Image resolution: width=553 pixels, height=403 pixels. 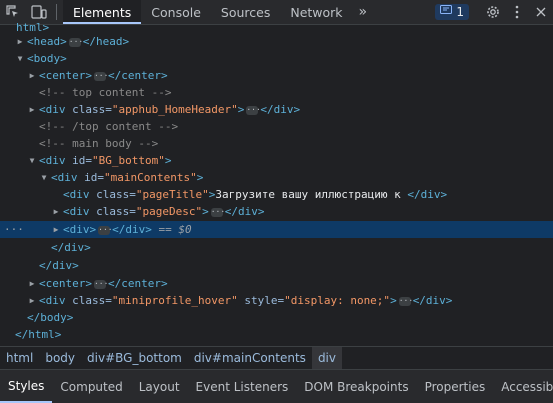 What do you see at coordinates (134, 358) in the screenshot?
I see `breadcrumb-bg-bottom: div#BG_bottom` at bounding box center [134, 358].